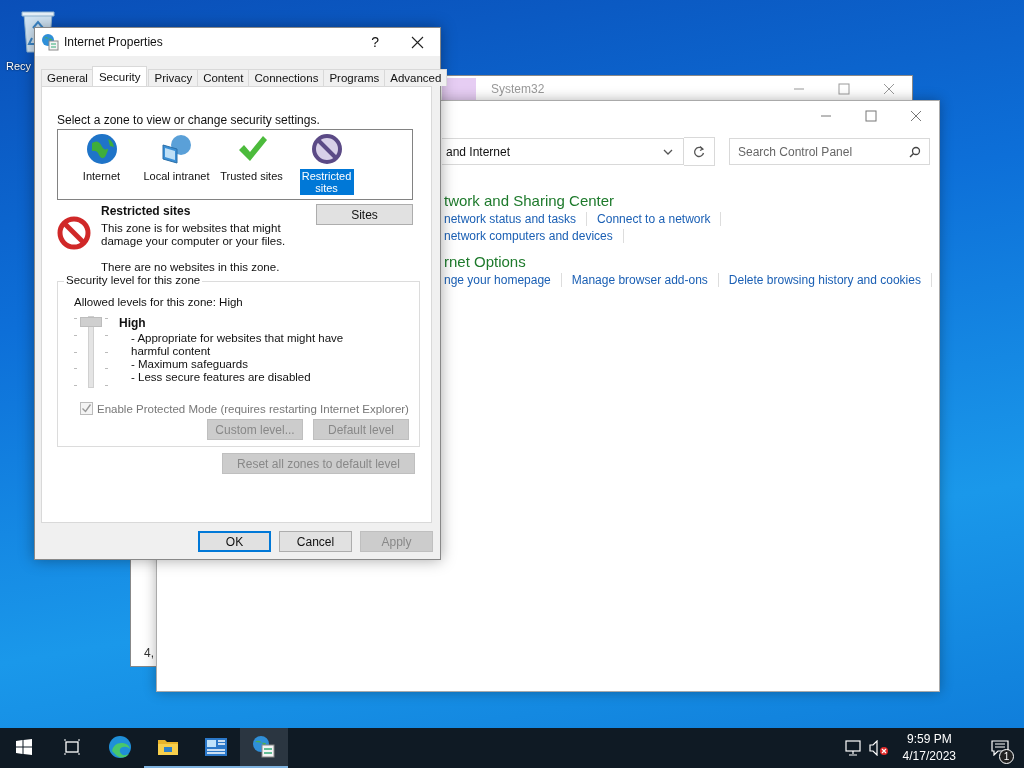 This screenshot has width=1024, height=768. I want to click on section-heading-link: twork and Sharing Center, so click(691, 200).